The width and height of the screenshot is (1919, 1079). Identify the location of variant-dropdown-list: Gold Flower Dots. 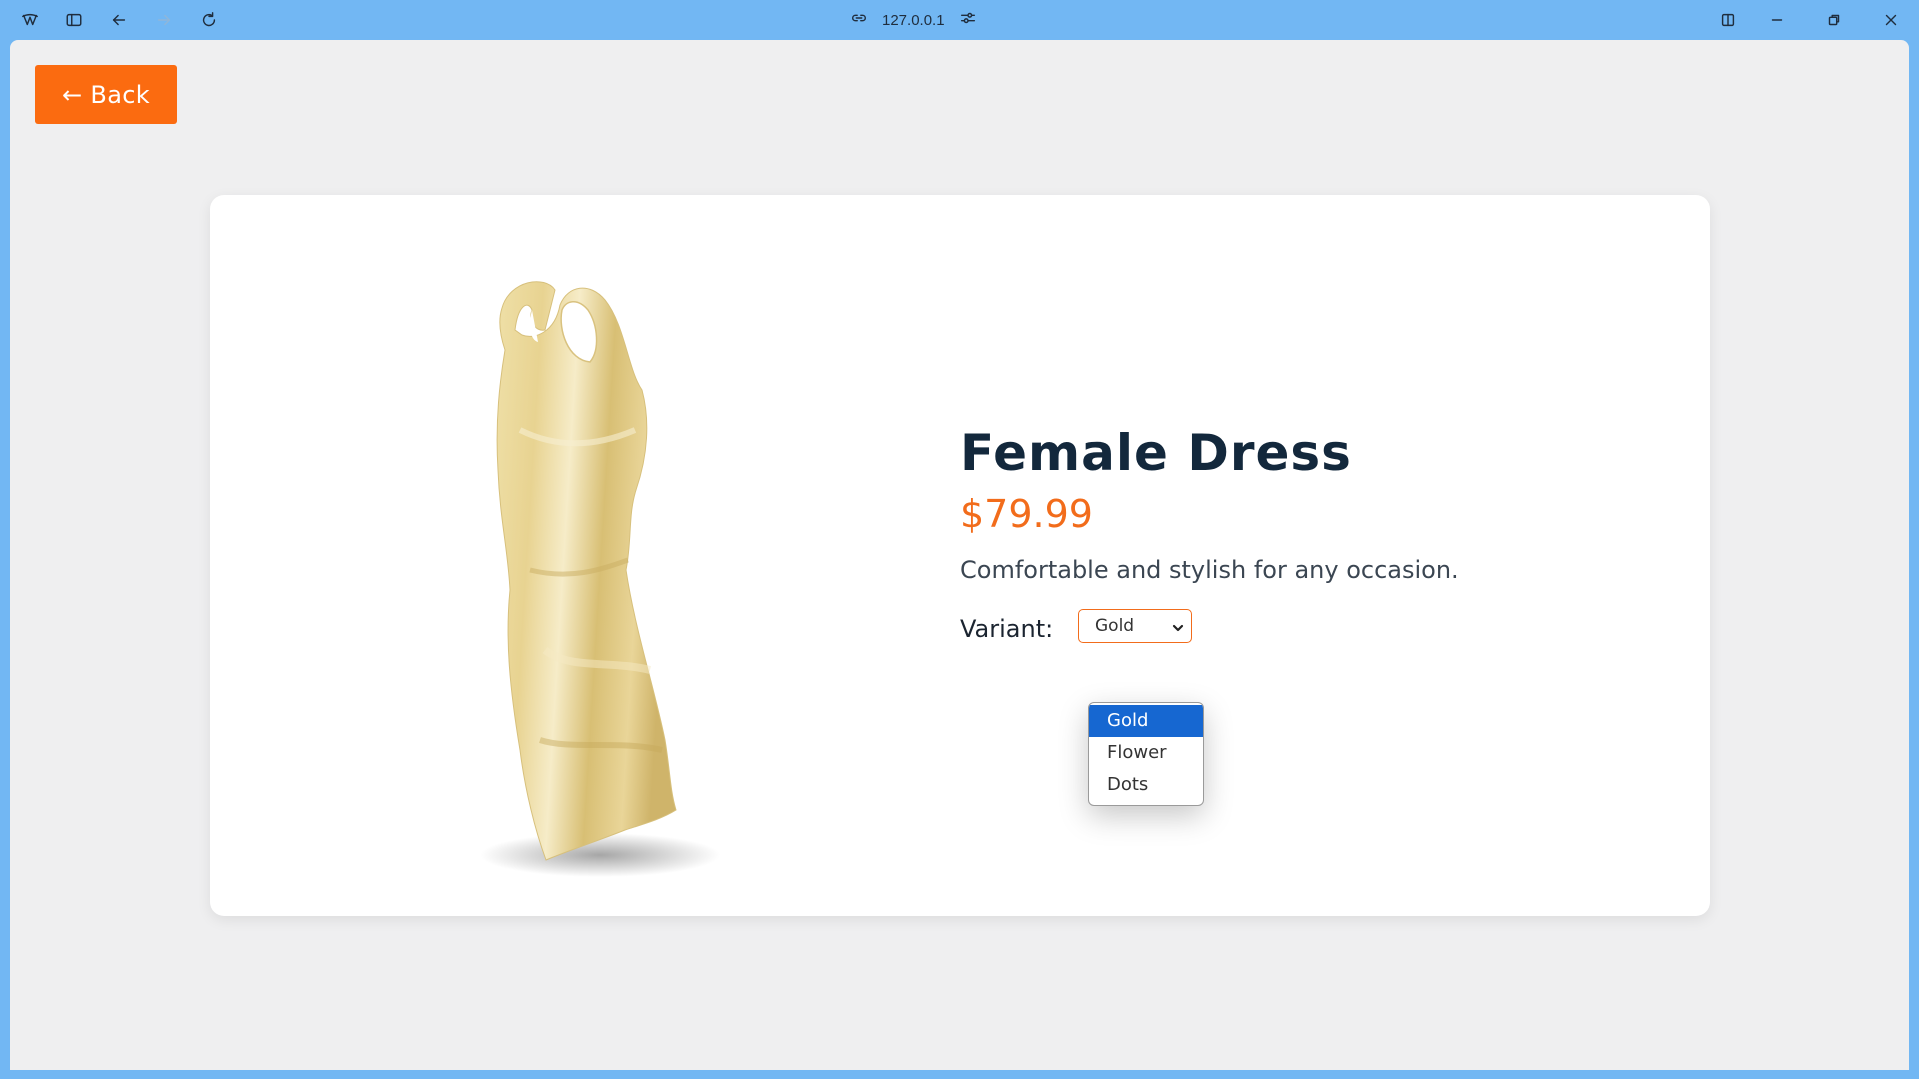
(1146, 754).